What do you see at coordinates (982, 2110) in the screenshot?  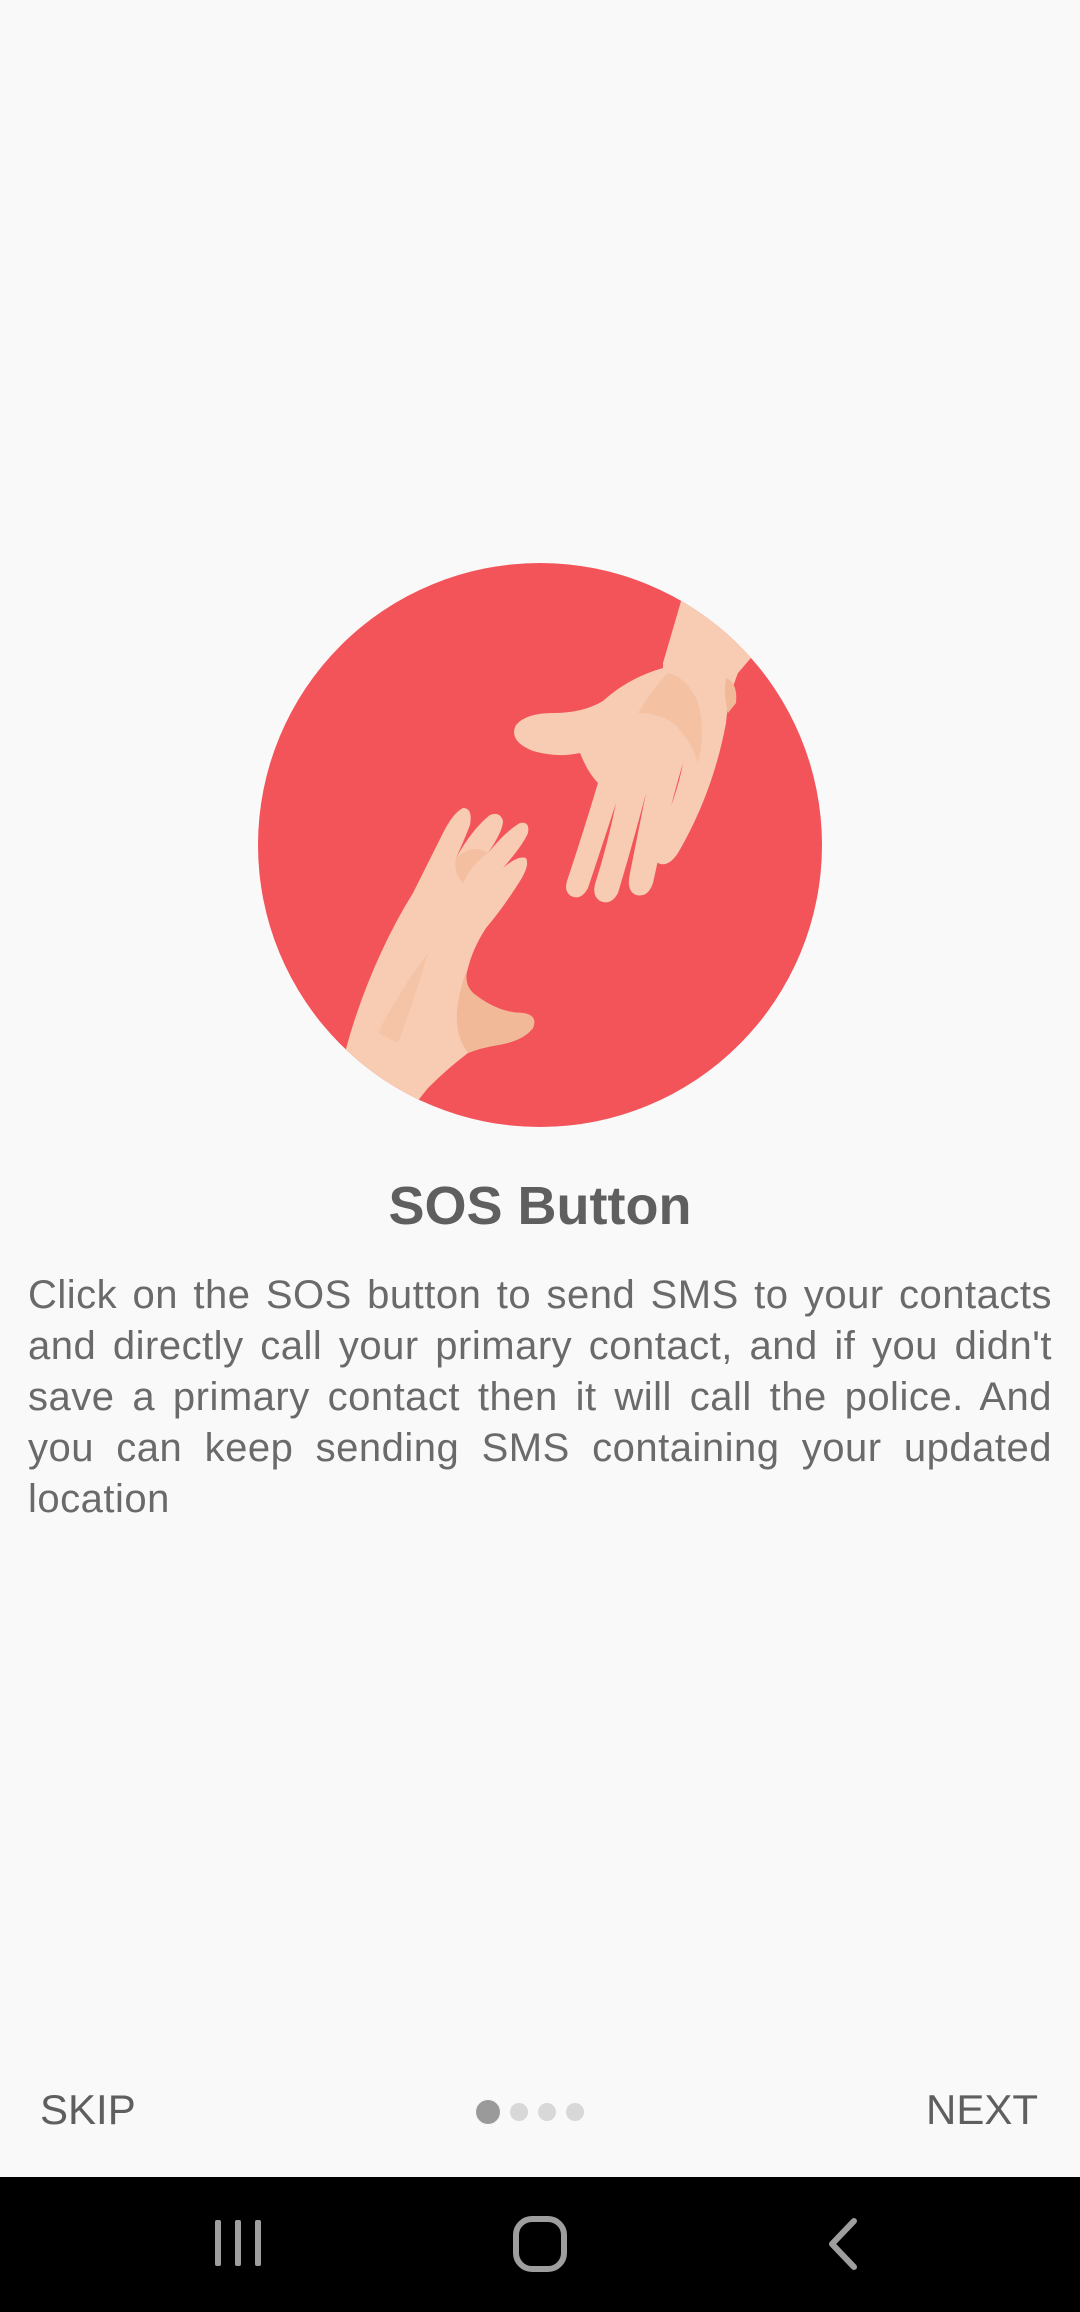 I see `next-button: NEXT` at bounding box center [982, 2110].